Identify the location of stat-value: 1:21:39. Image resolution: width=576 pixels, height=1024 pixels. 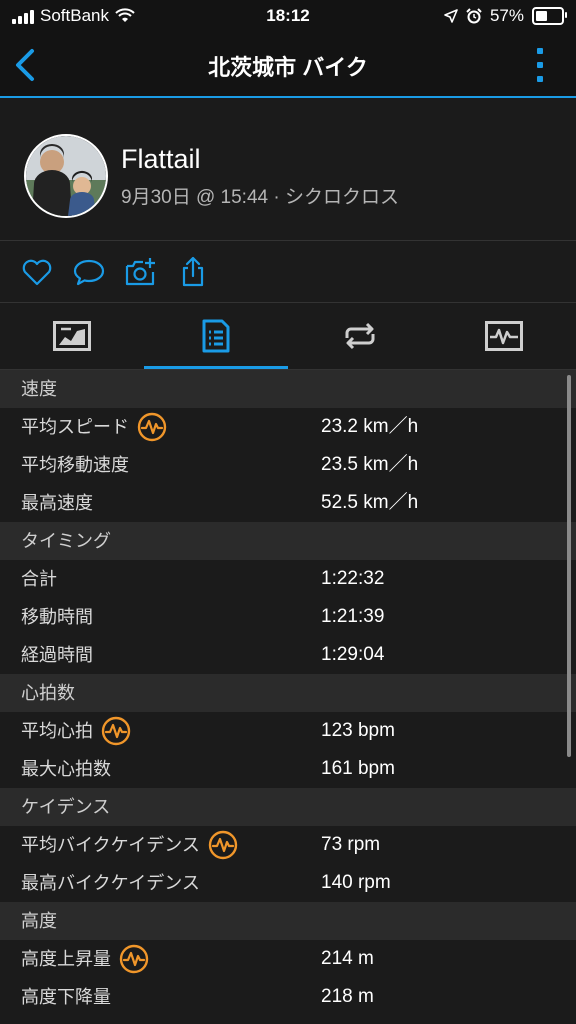
(353, 616).